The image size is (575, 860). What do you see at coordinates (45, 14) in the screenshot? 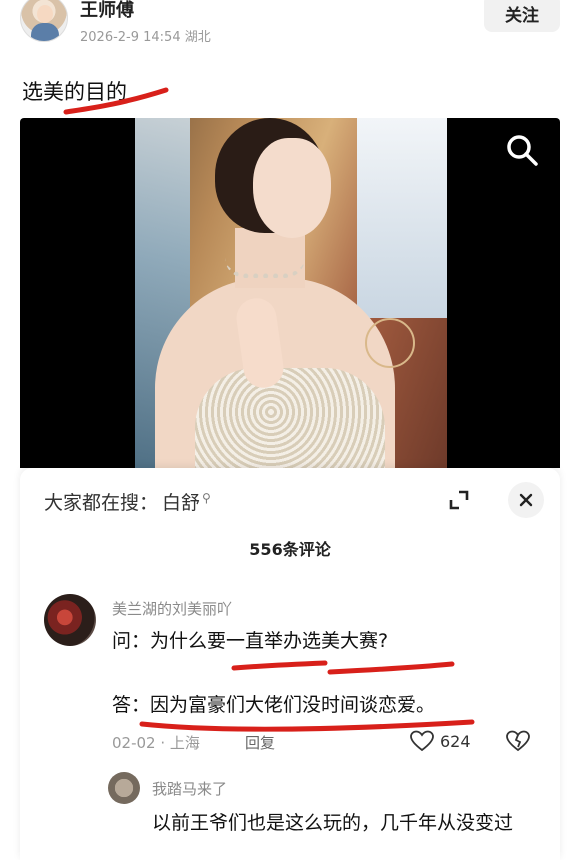
I see `avatar-face` at bounding box center [45, 14].